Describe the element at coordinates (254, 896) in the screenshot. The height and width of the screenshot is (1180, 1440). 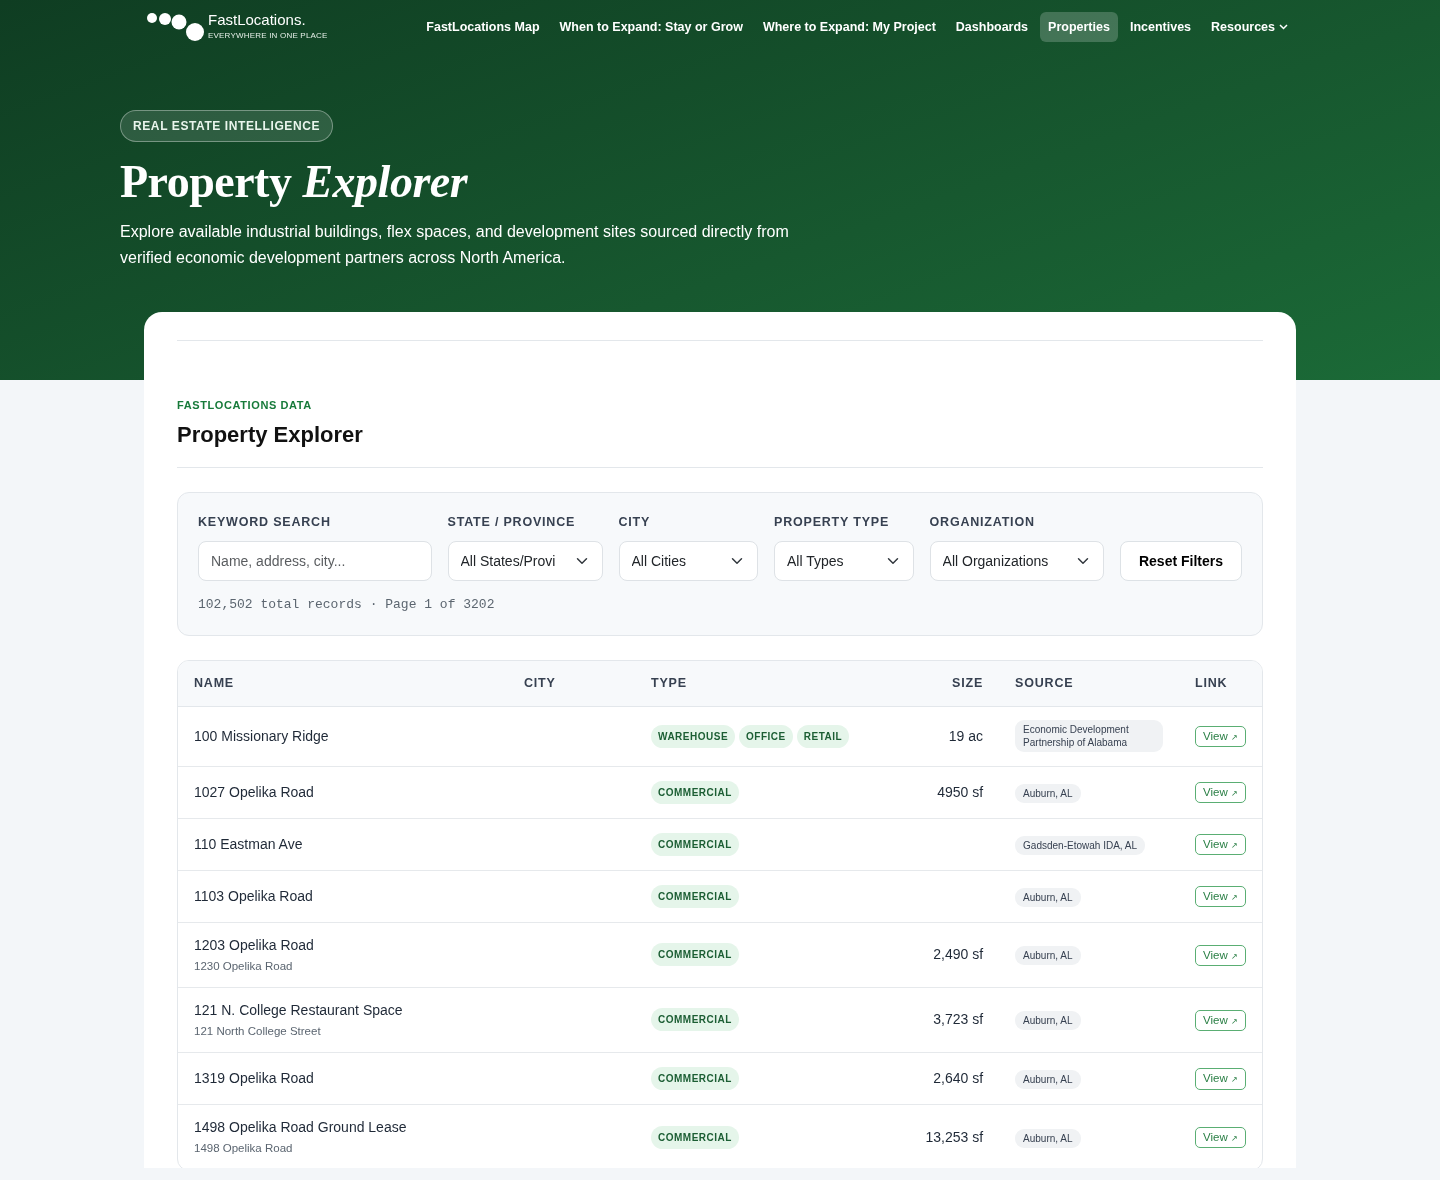
I see `property-name: 1103 Opelika Road` at that location.